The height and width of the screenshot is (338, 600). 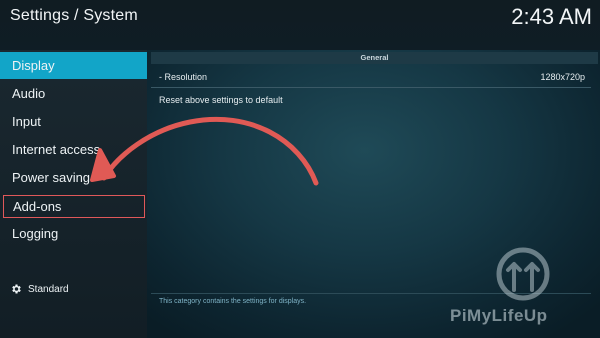 I want to click on top-bar: Settings / System 2:43 AM, so click(x=300, y=25).